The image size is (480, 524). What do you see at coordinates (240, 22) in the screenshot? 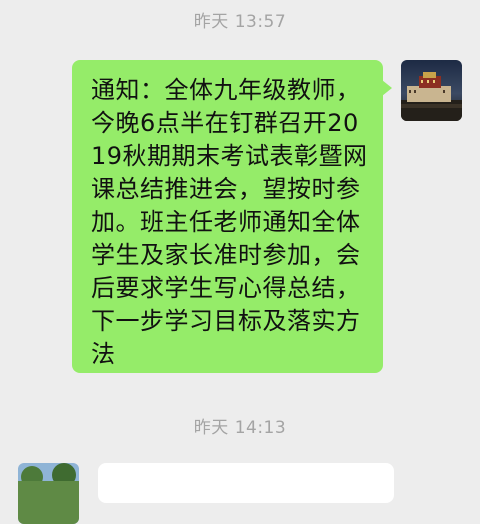
I see `message-timestamp: 昨天 13:57` at bounding box center [240, 22].